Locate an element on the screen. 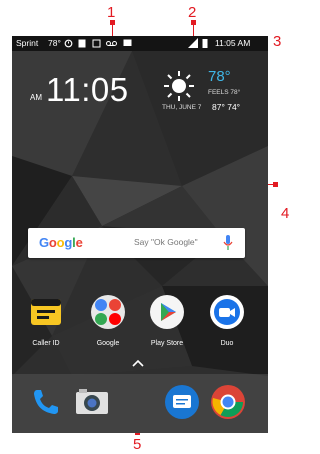 This screenshot has width=320, height=454. app-play-store: Play Store is located at coordinates (167, 320).